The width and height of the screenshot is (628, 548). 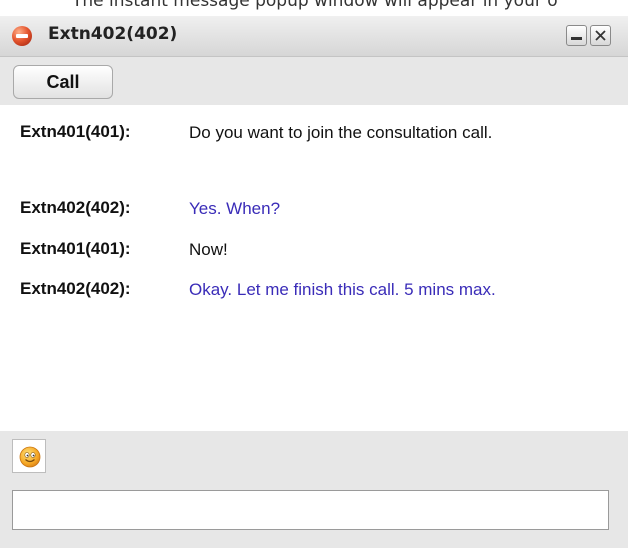 What do you see at coordinates (63, 82) in the screenshot?
I see `call-button: Call` at bounding box center [63, 82].